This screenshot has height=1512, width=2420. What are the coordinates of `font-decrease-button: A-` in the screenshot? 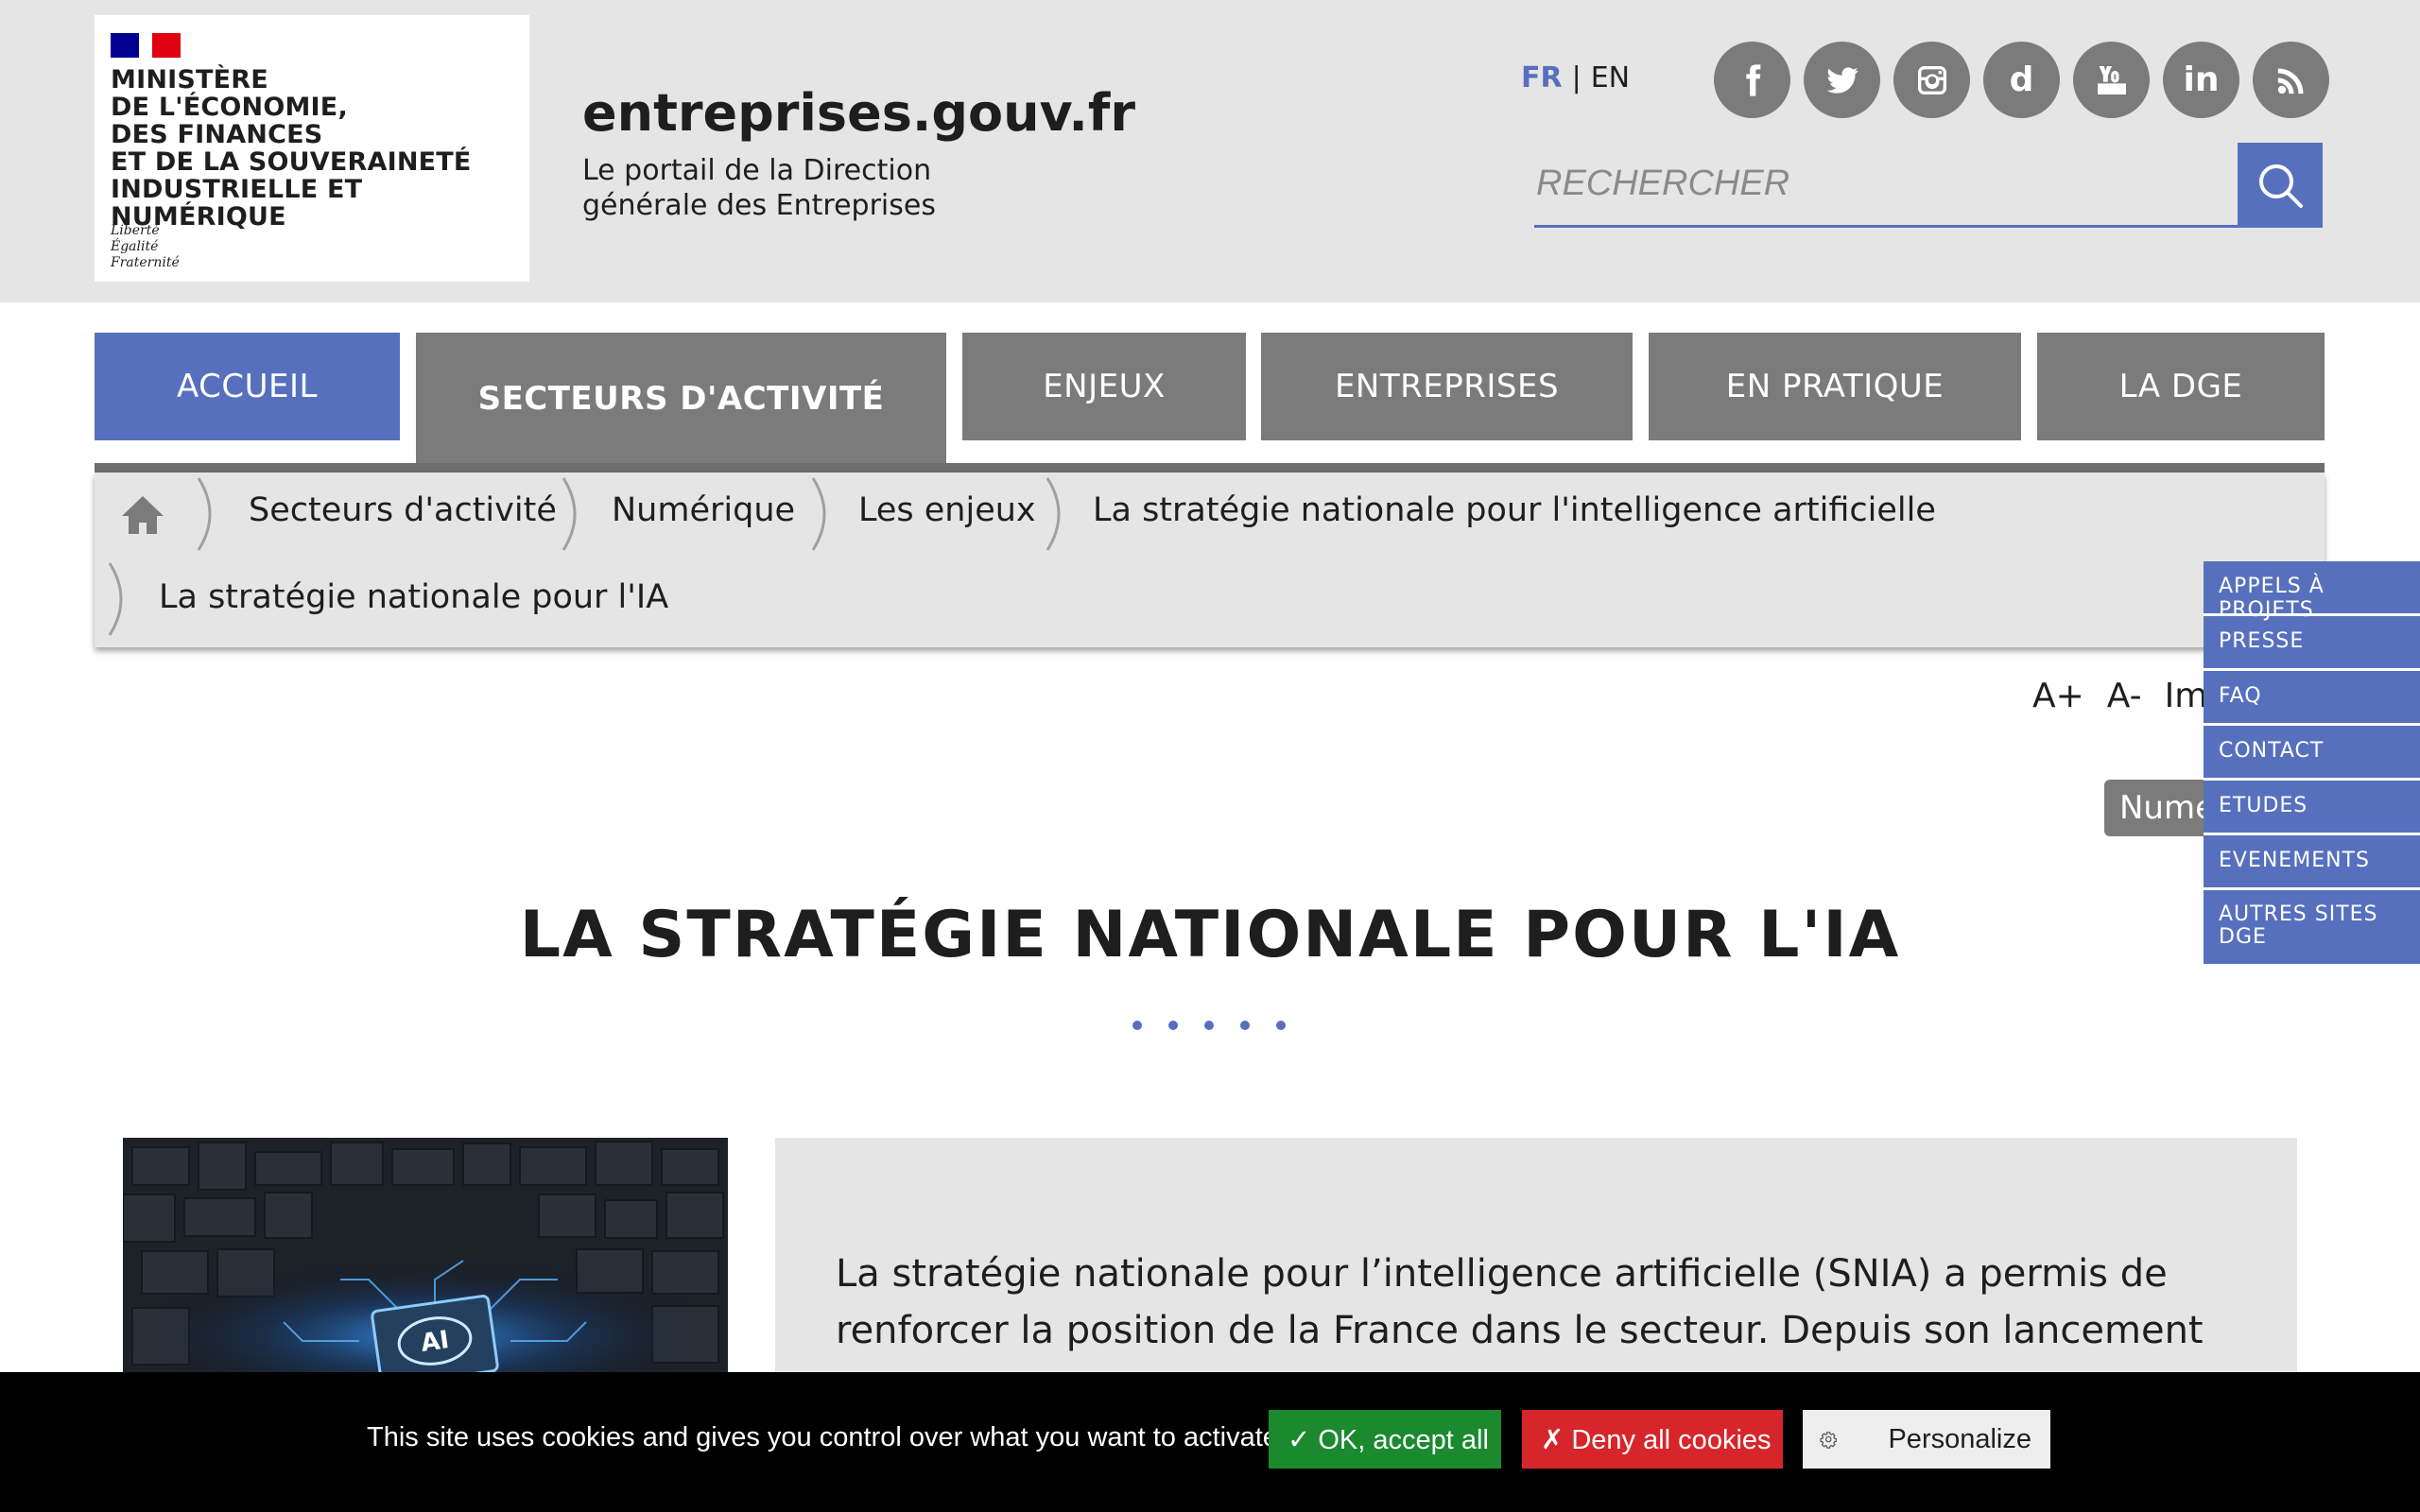 It's located at (2124, 696).